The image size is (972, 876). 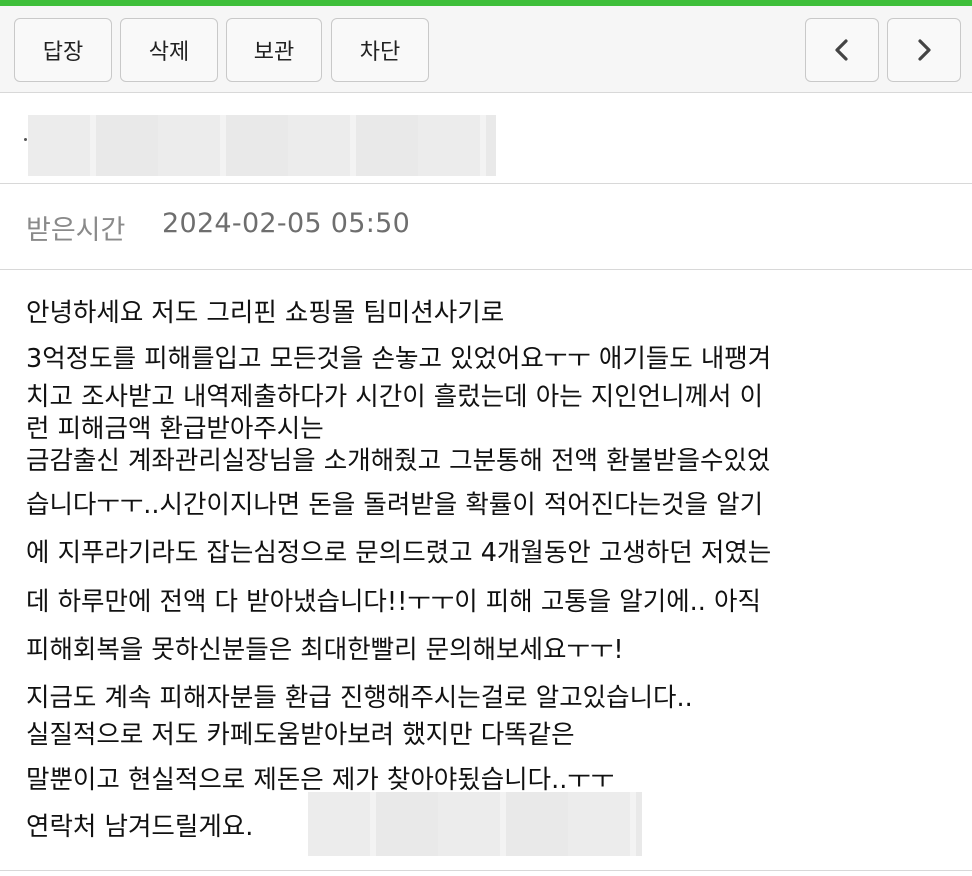 I want to click on message-line: 실질적으로 저도 카페도움받아보려 했지만 다똑같은, so click(x=300, y=735).